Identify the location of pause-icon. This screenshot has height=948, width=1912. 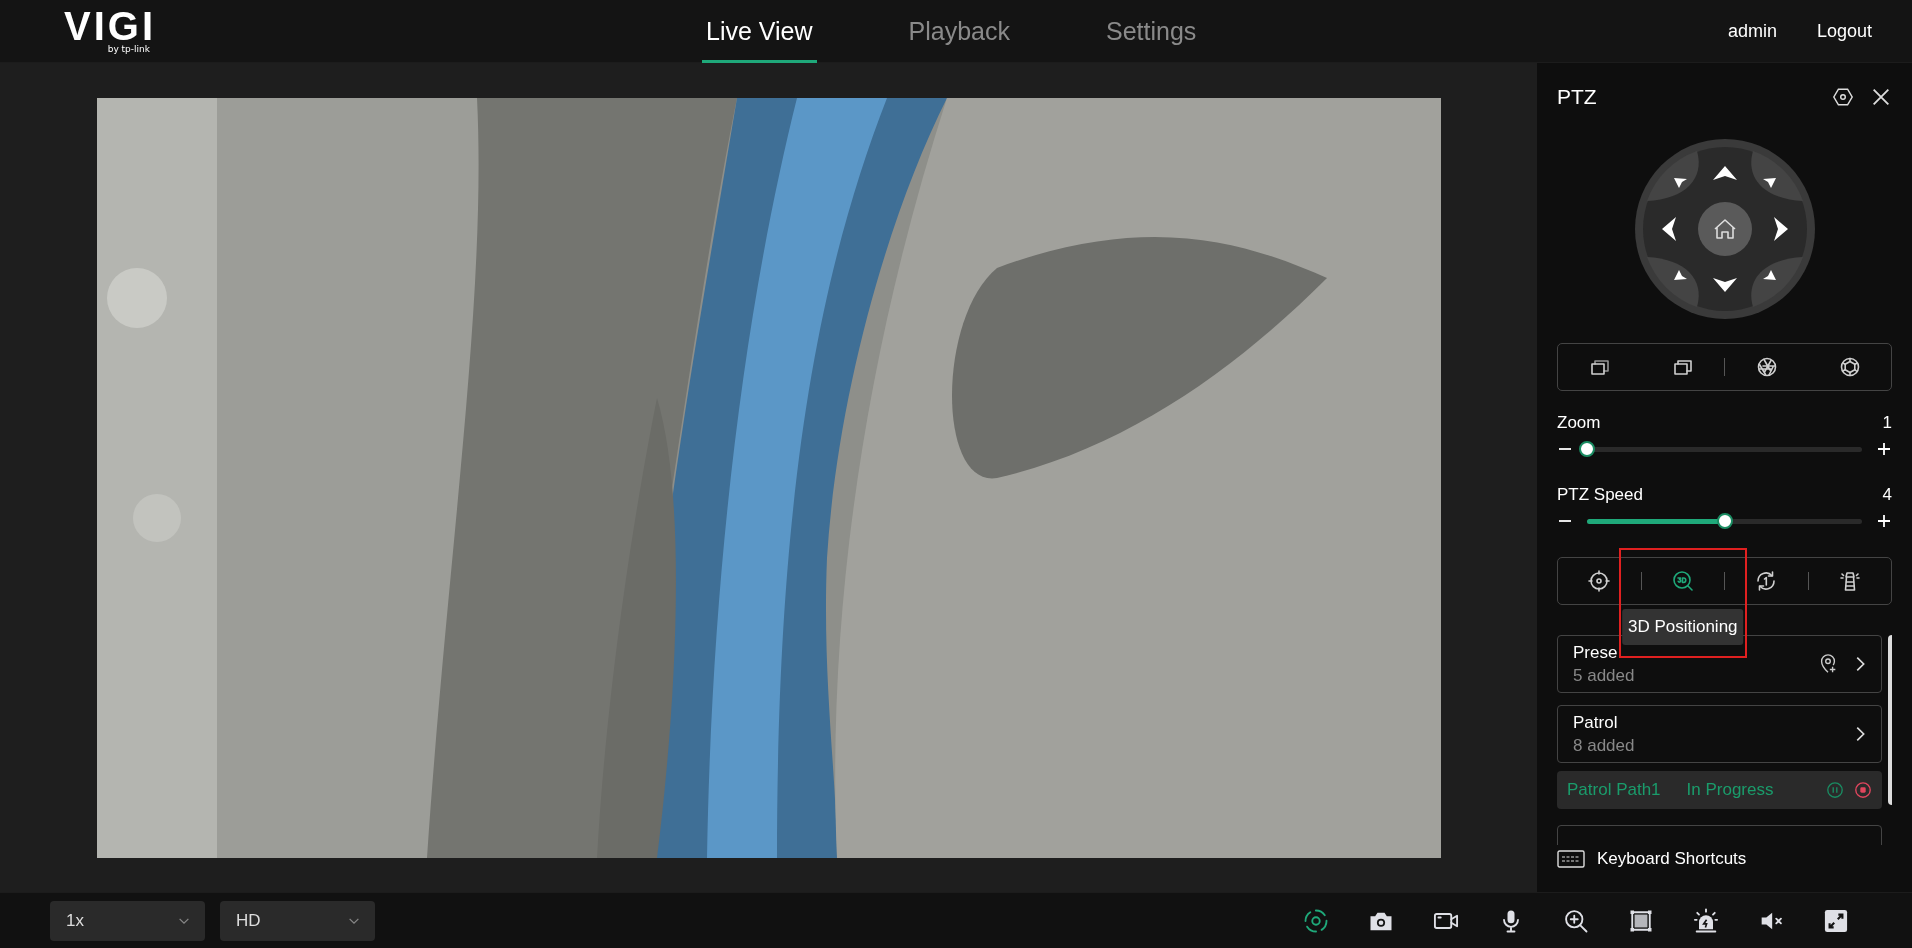
(1834, 790).